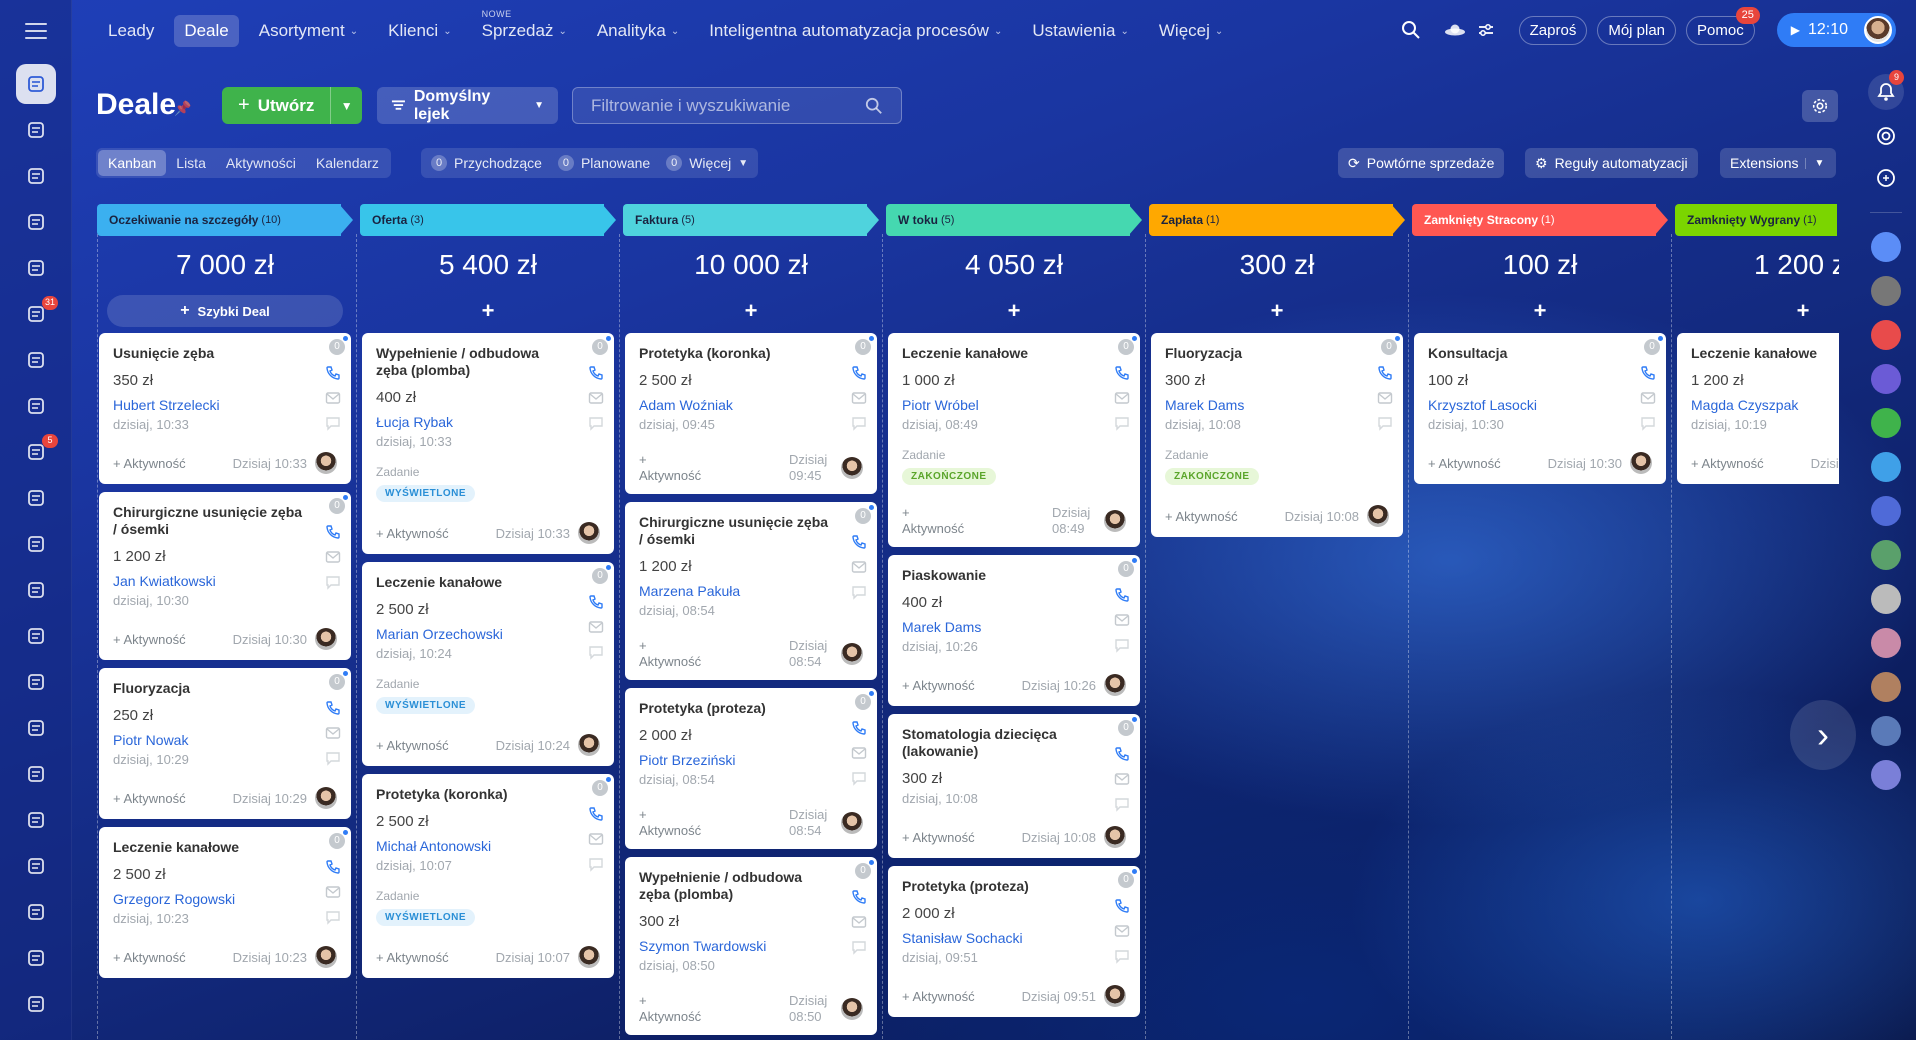 The image size is (1916, 1040). I want to click on deal-client-link: Magda Czyszpak, so click(1765, 405).